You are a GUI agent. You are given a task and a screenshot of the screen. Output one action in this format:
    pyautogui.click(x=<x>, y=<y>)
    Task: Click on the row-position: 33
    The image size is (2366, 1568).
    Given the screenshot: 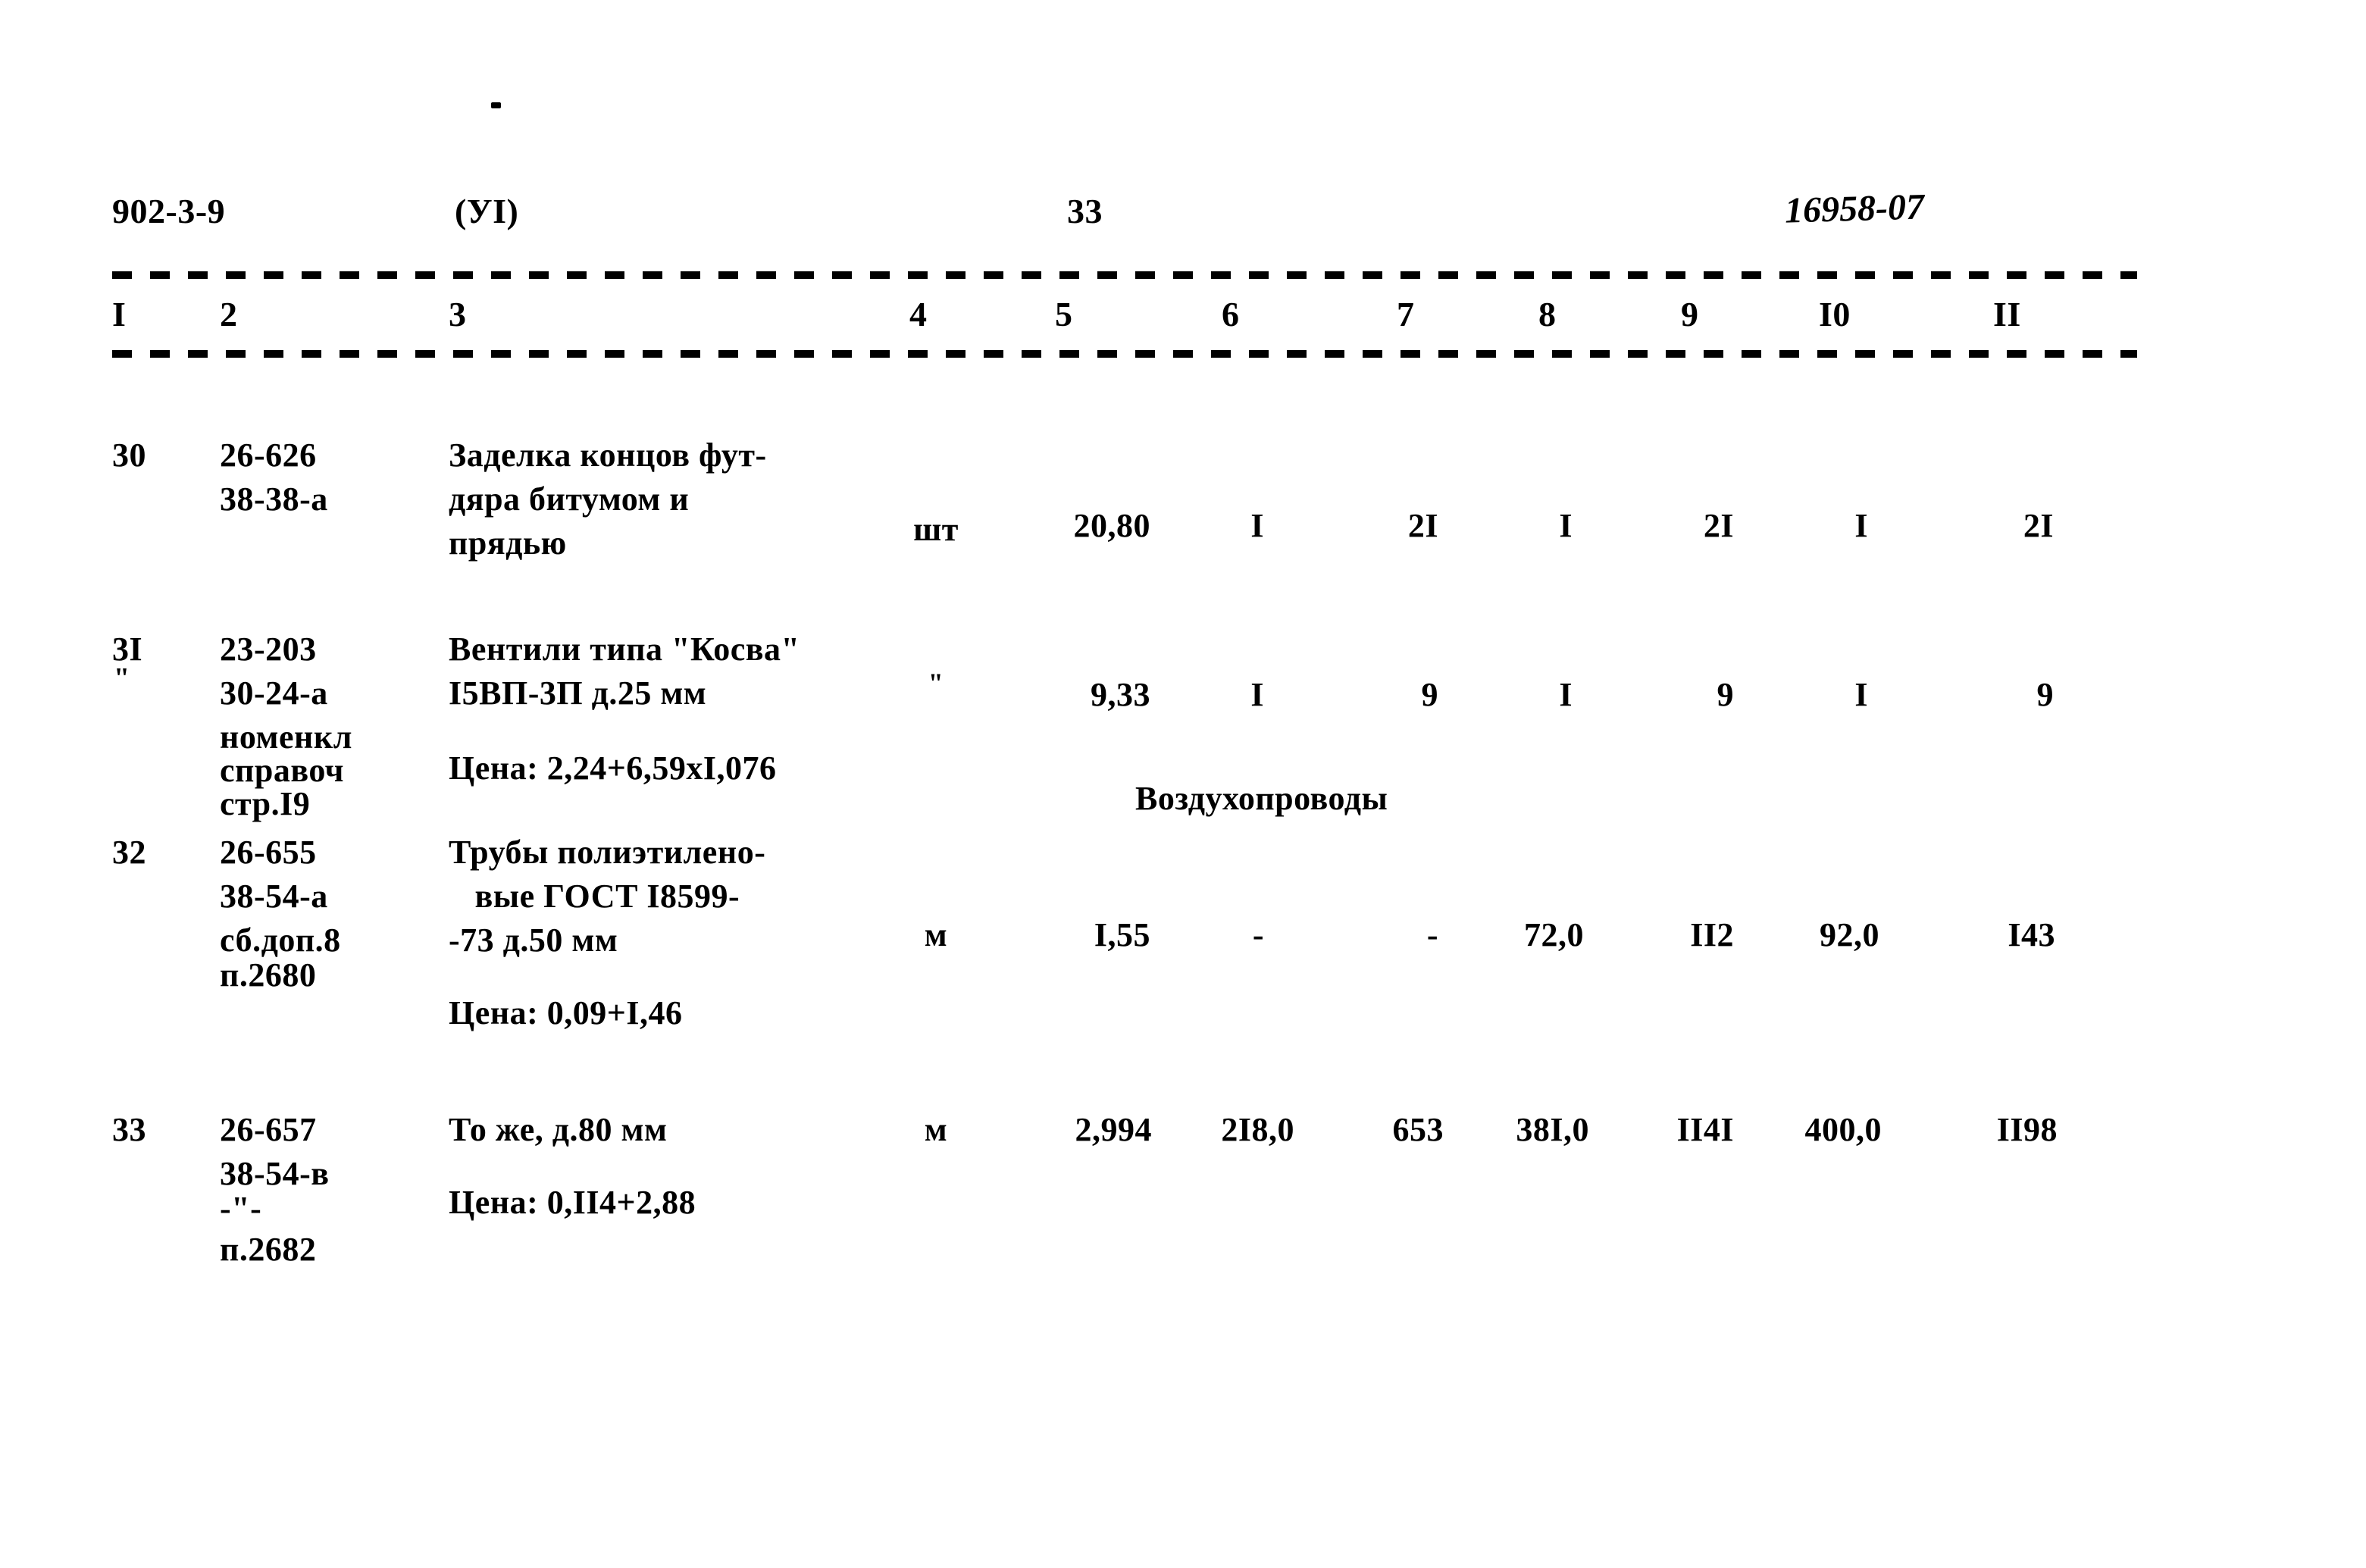 What is the action you would take?
    pyautogui.click(x=129, y=1129)
    